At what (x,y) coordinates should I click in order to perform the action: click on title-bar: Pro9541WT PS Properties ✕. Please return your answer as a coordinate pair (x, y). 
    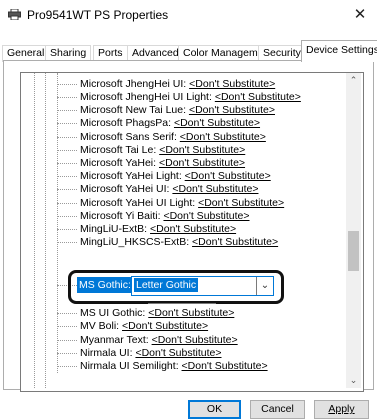
    Looking at the image, I should click on (188, 15).